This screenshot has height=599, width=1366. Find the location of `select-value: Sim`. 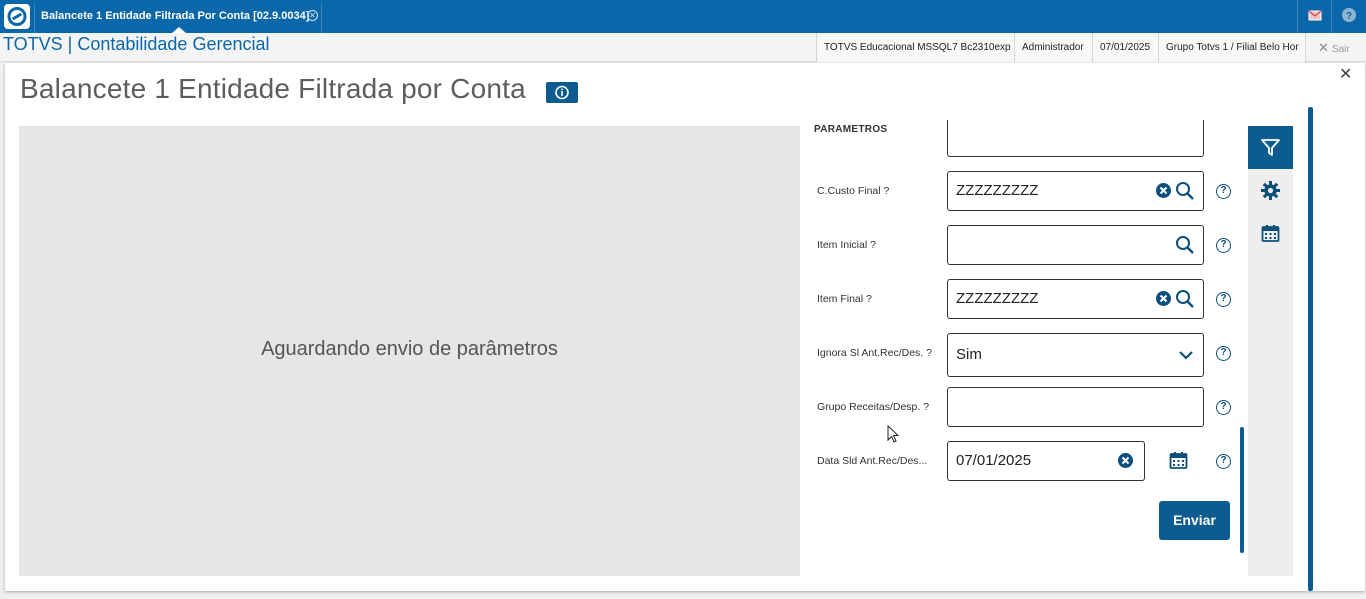

select-value: Sim is located at coordinates (969, 354).